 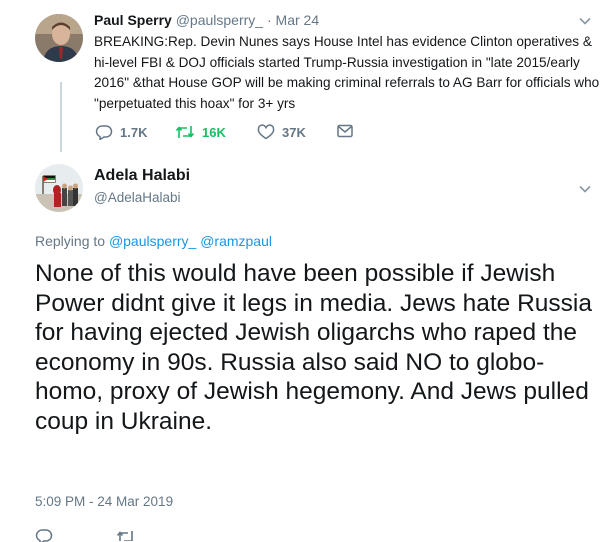 What do you see at coordinates (298, 20) in the screenshot?
I see `parent-date: Mar 24` at bounding box center [298, 20].